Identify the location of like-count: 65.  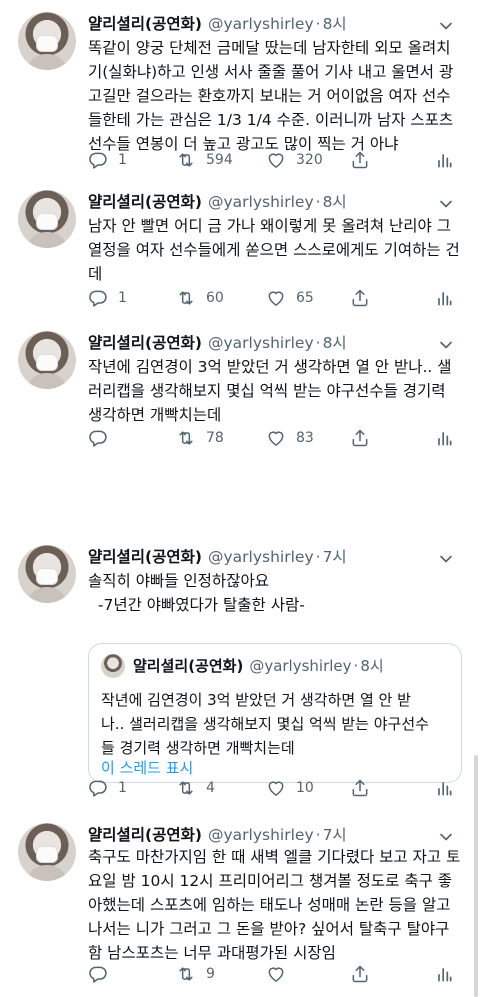
(305, 298).